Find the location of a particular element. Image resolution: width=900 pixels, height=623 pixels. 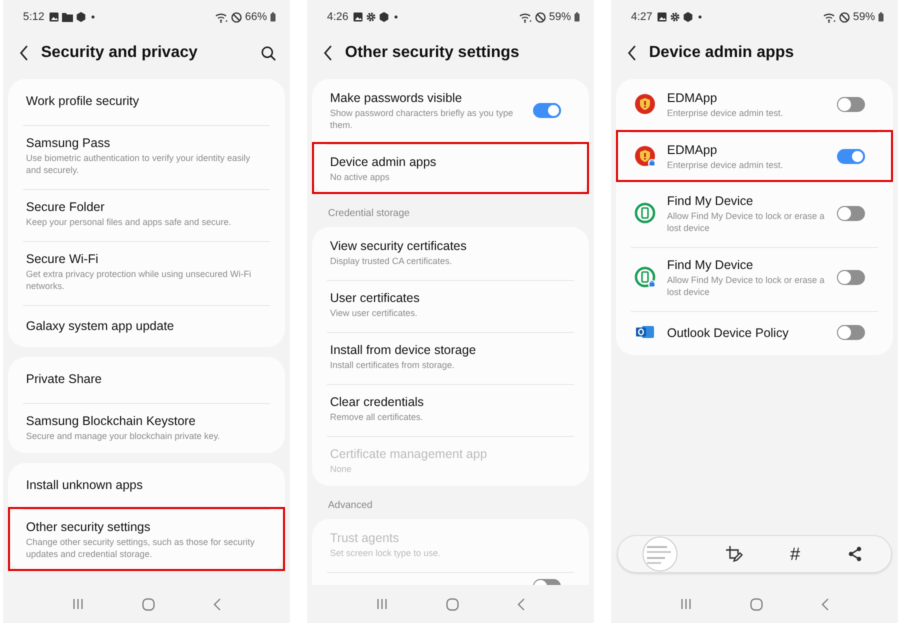

settings-item: Private Share is located at coordinates (146, 379).